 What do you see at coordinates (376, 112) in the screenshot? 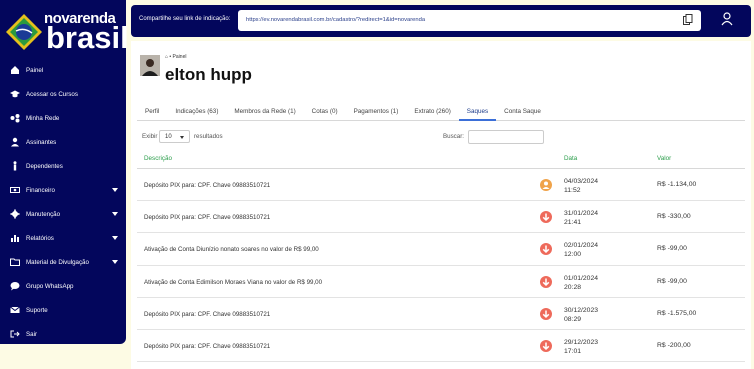
I see `tab-pagamentos-1: Pagamentos (1)` at bounding box center [376, 112].